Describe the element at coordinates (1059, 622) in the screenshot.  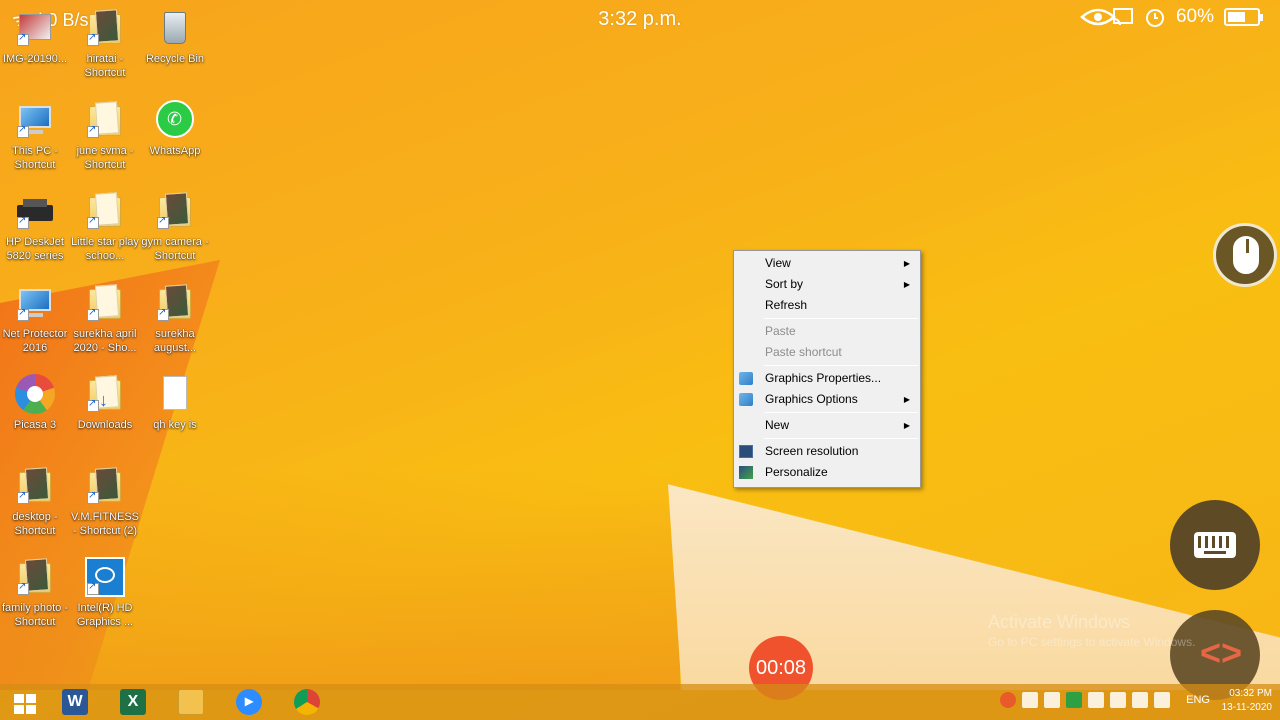
I see `watermark-title: Activate Windows` at that location.